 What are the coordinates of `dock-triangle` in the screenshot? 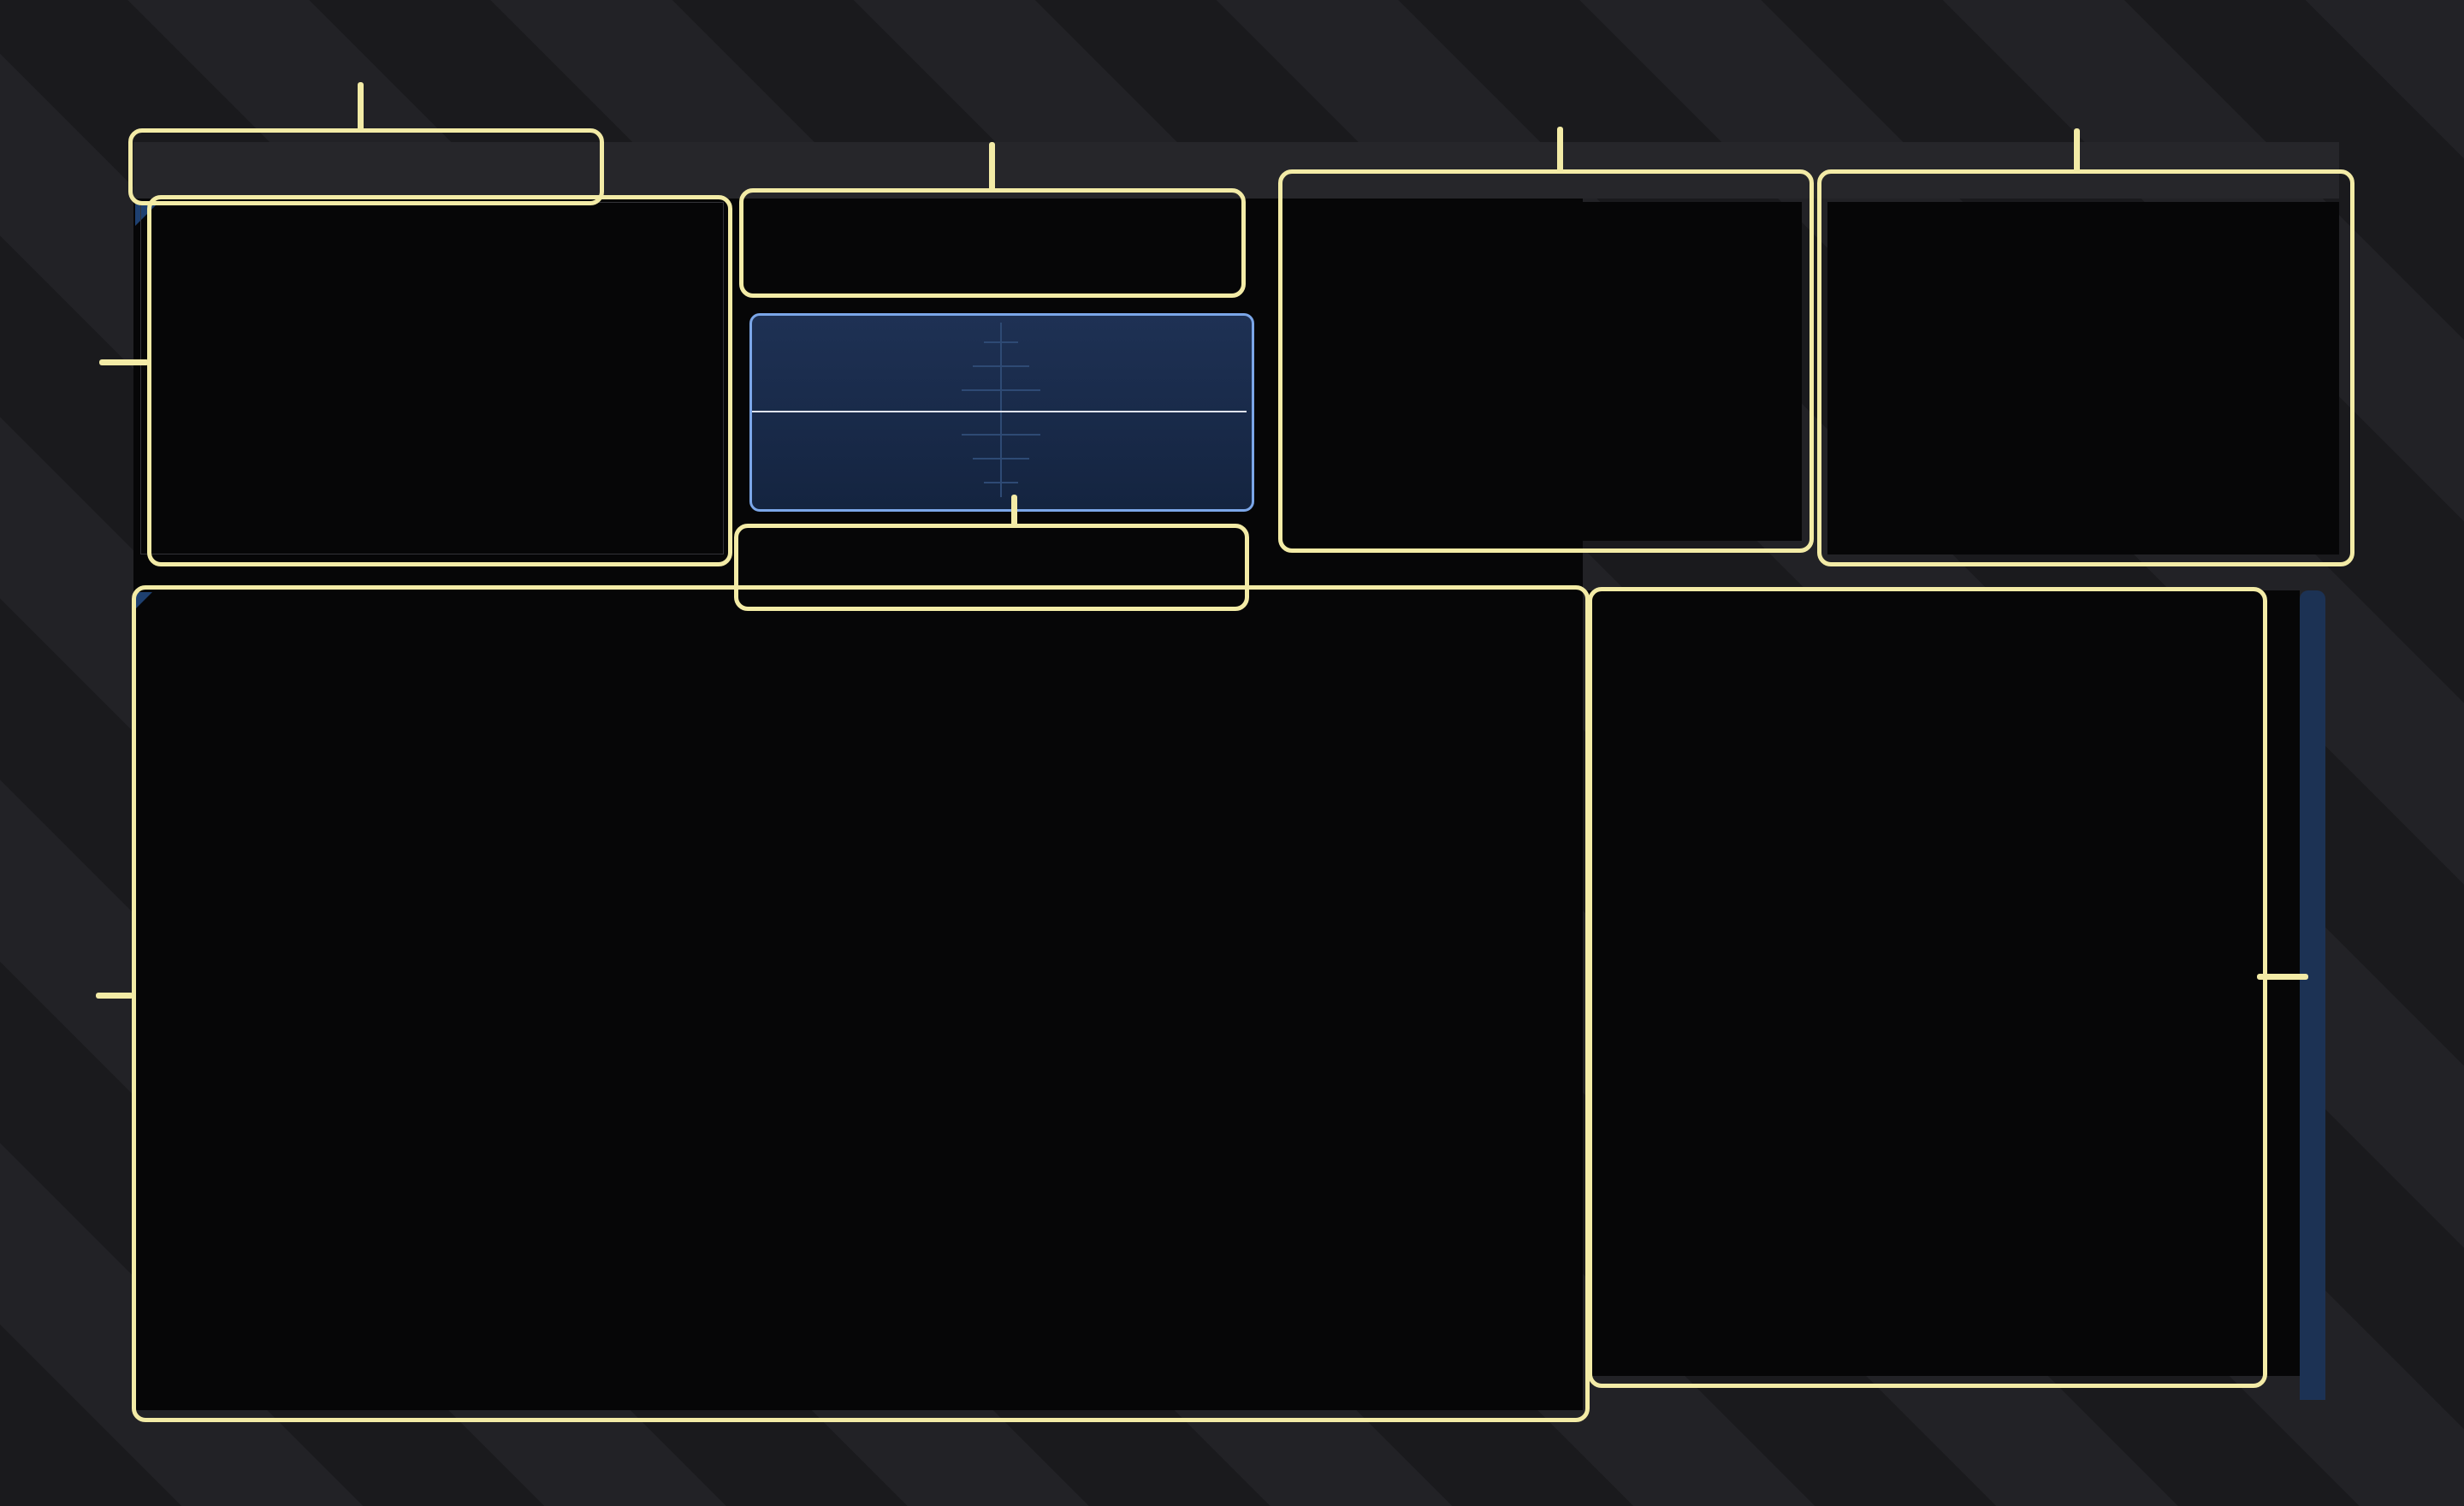 It's located at (143, 600).